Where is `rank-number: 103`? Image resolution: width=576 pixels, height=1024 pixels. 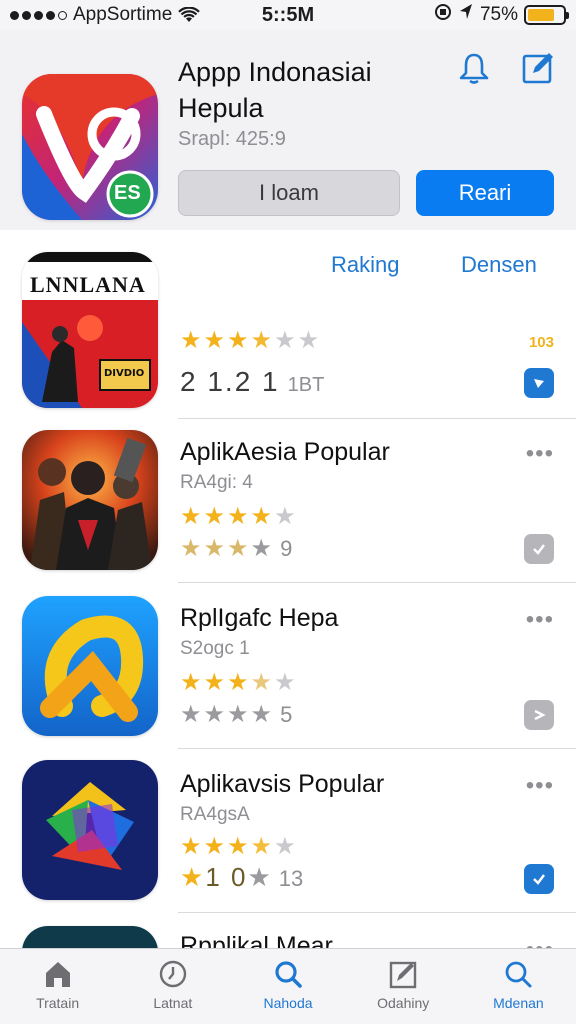 rank-number: 103 is located at coordinates (541, 342).